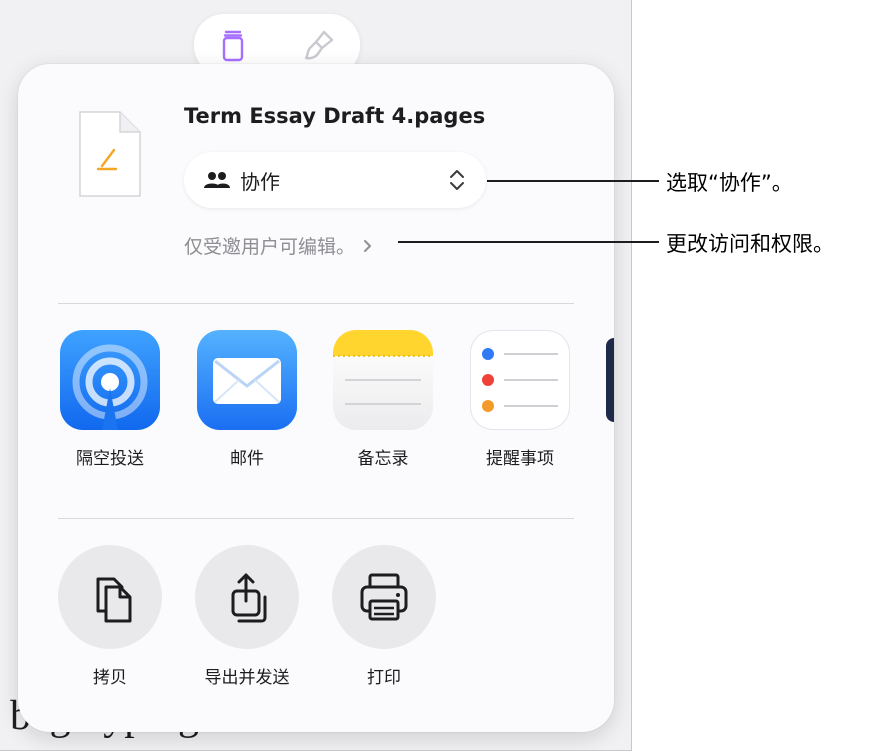  I want to click on access-summary-text: 仅受邀用户可编辑。, so click(270, 247).